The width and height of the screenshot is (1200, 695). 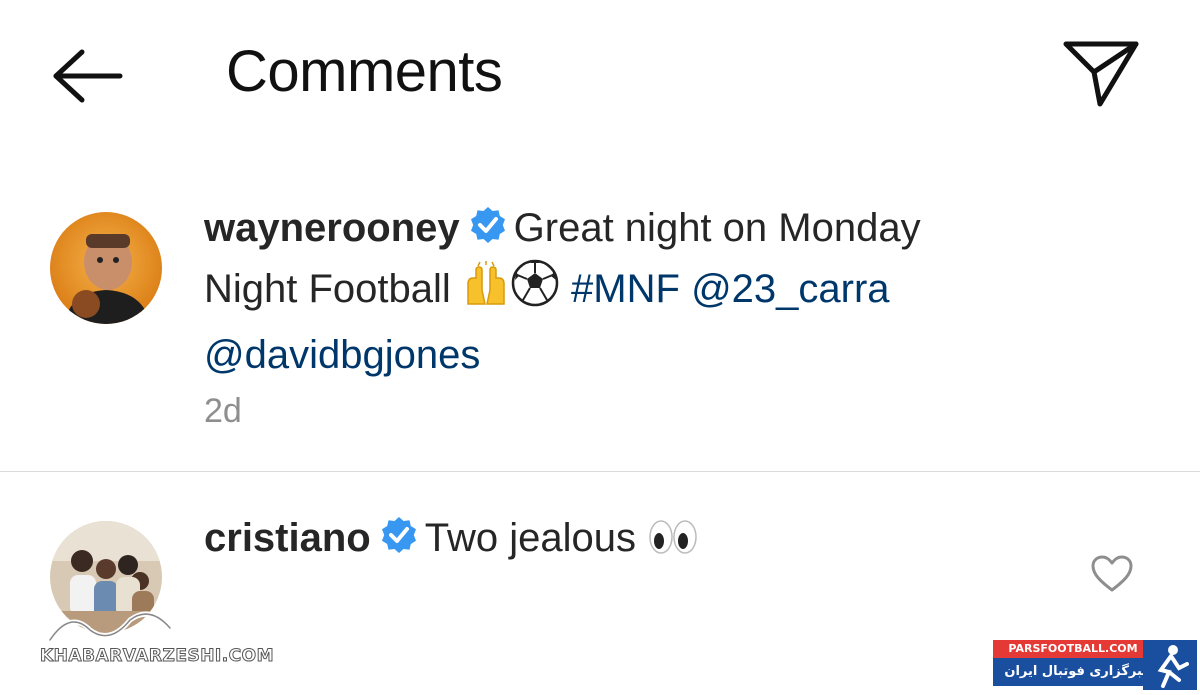 What do you see at coordinates (600, 471) in the screenshot?
I see `divider` at bounding box center [600, 471].